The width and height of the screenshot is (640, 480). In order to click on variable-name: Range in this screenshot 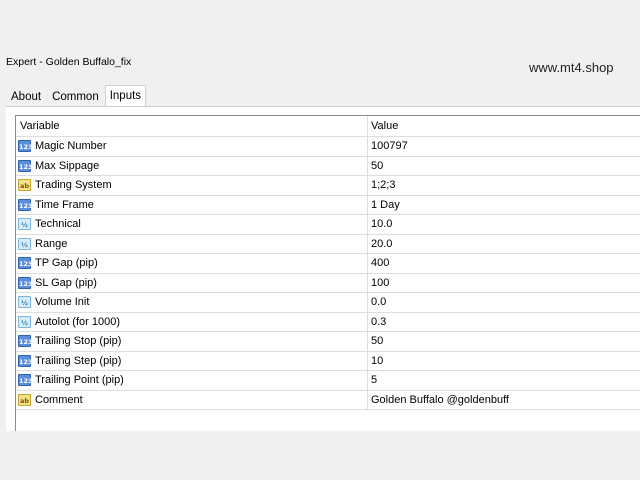, I will do `click(51, 243)`.